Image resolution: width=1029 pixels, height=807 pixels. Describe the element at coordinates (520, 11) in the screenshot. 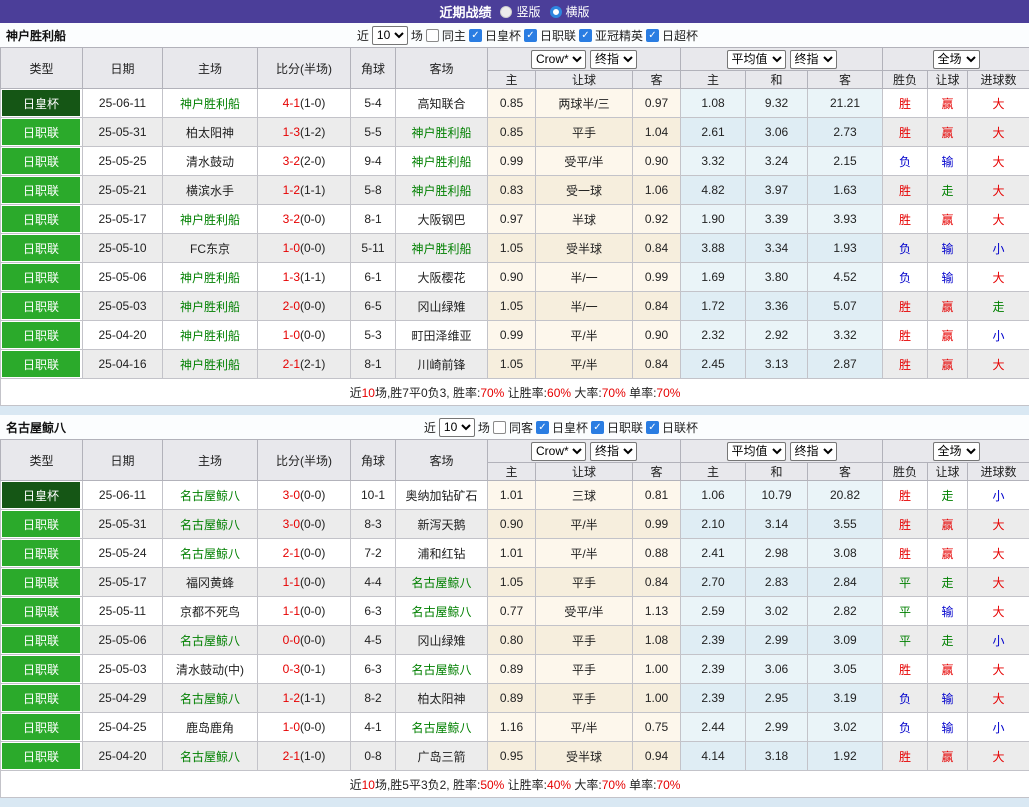

I see `layout-radio-vertical: 竖版` at that location.